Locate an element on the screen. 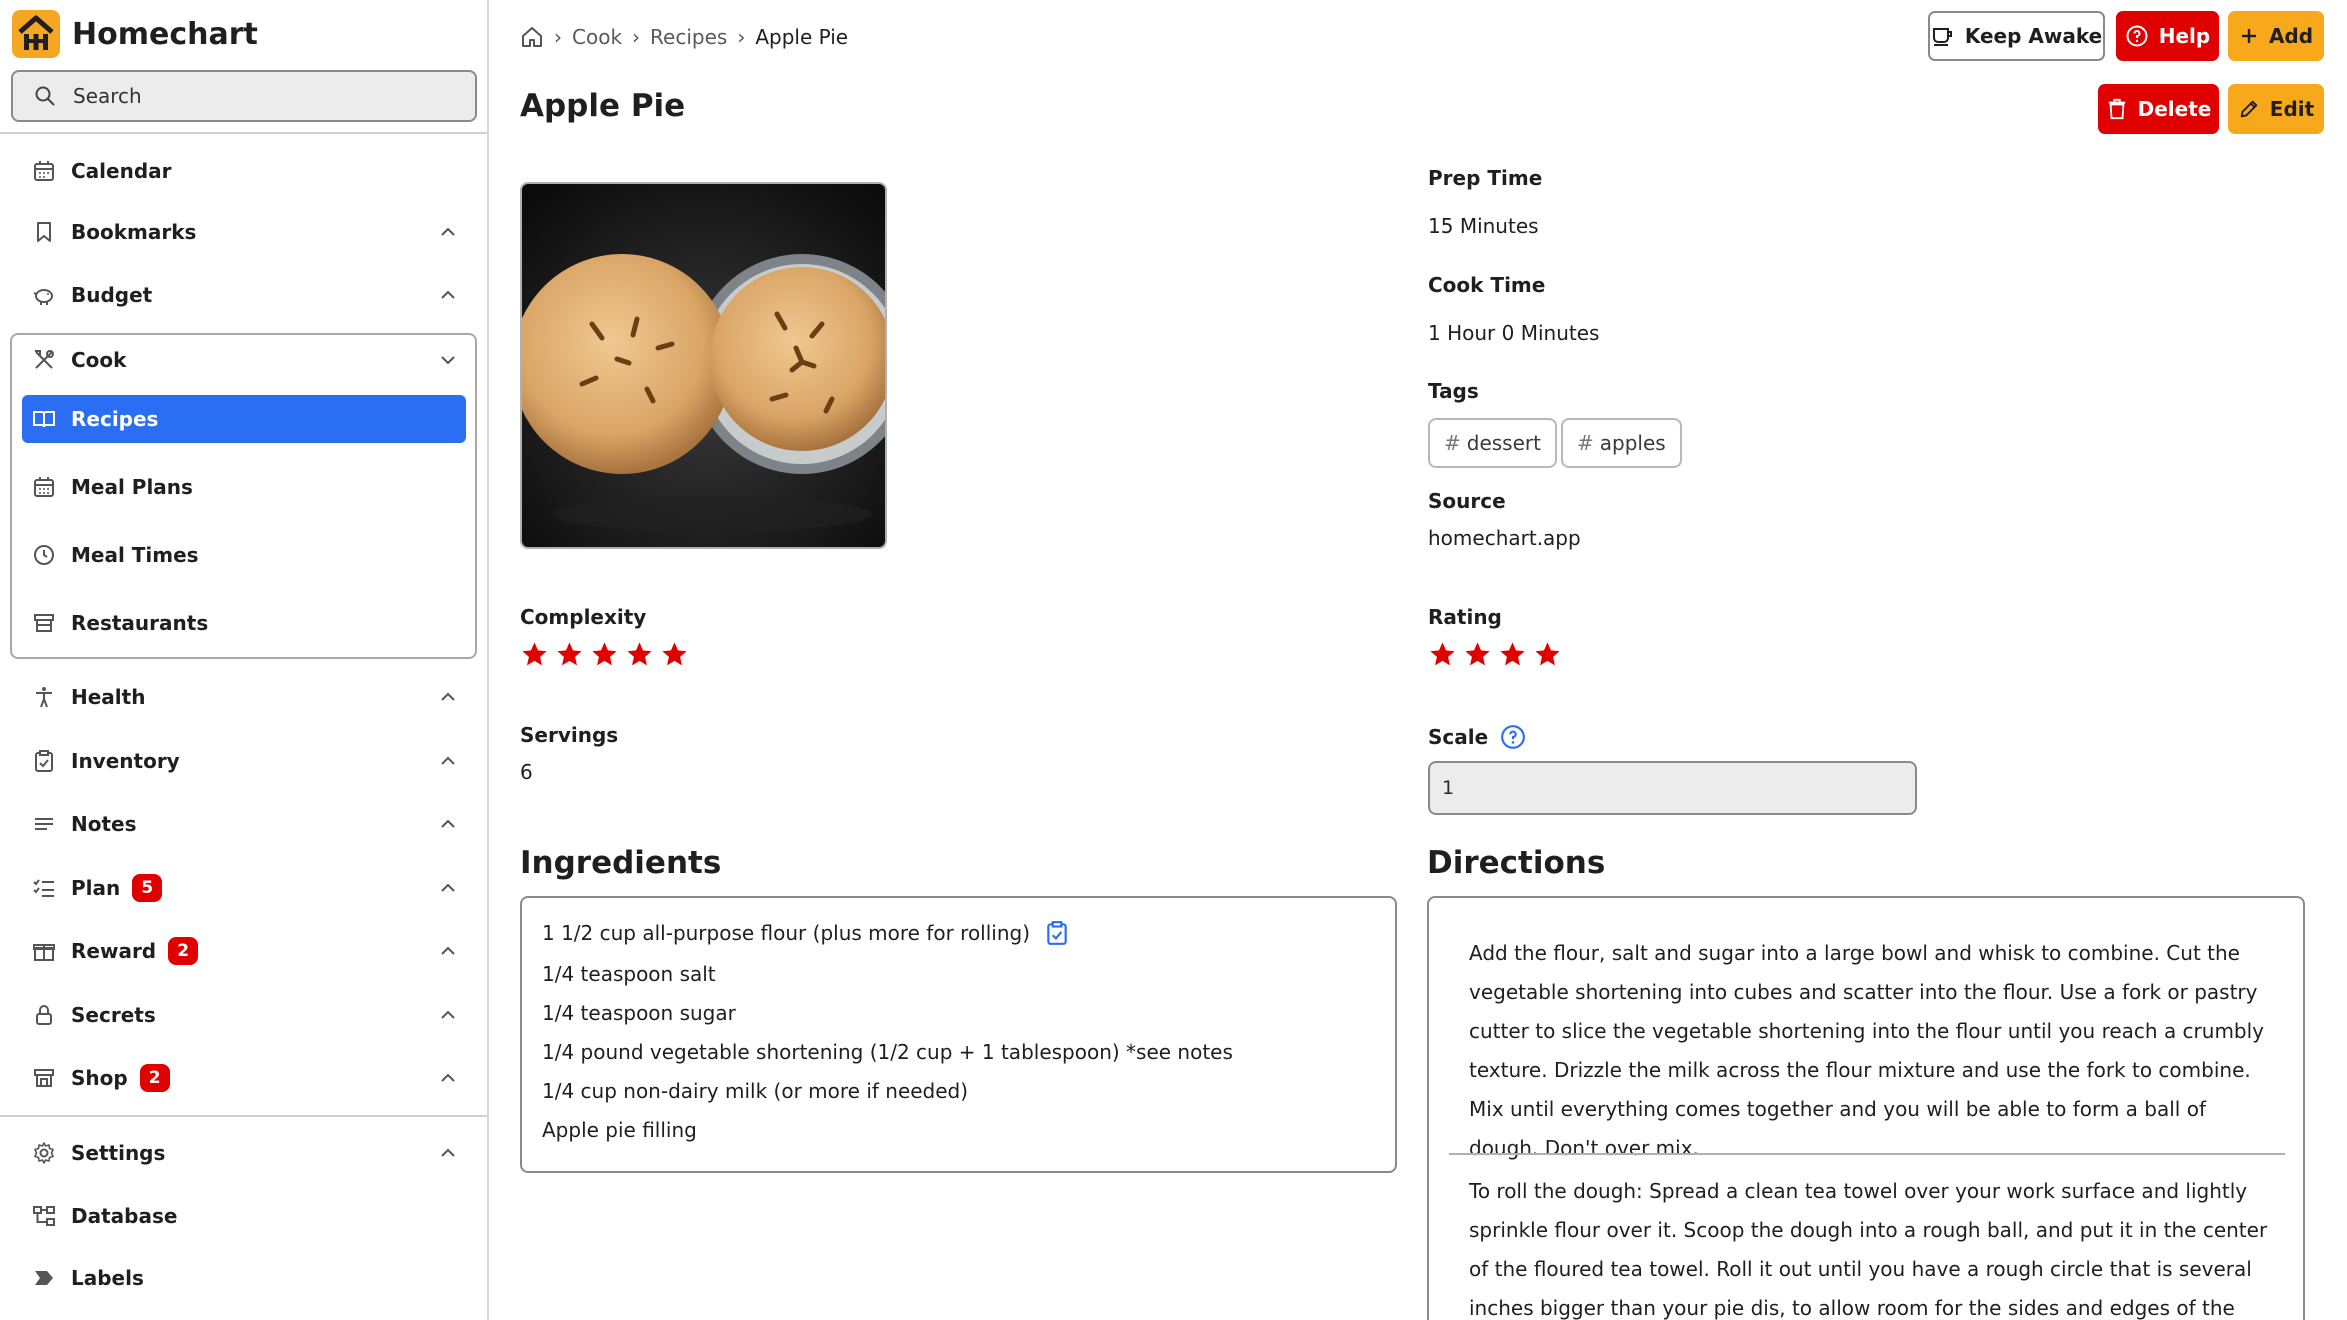 The width and height of the screenshot is (2347, 1320). search-placeholder: Search is located at coordinates (107, 96).